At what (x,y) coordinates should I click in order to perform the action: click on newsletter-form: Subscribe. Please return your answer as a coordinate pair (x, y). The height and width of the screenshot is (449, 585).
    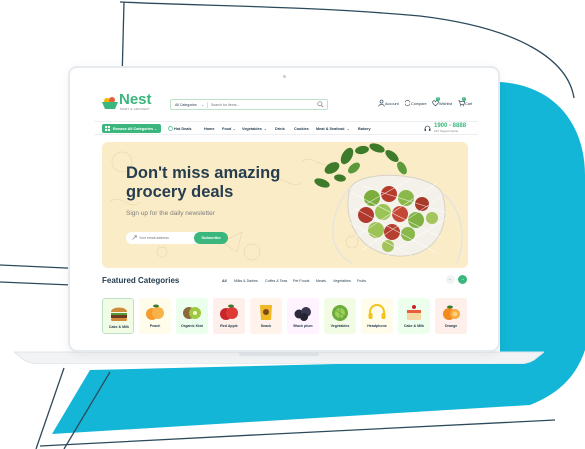
    Looking at the image, I should click on (177, 238).